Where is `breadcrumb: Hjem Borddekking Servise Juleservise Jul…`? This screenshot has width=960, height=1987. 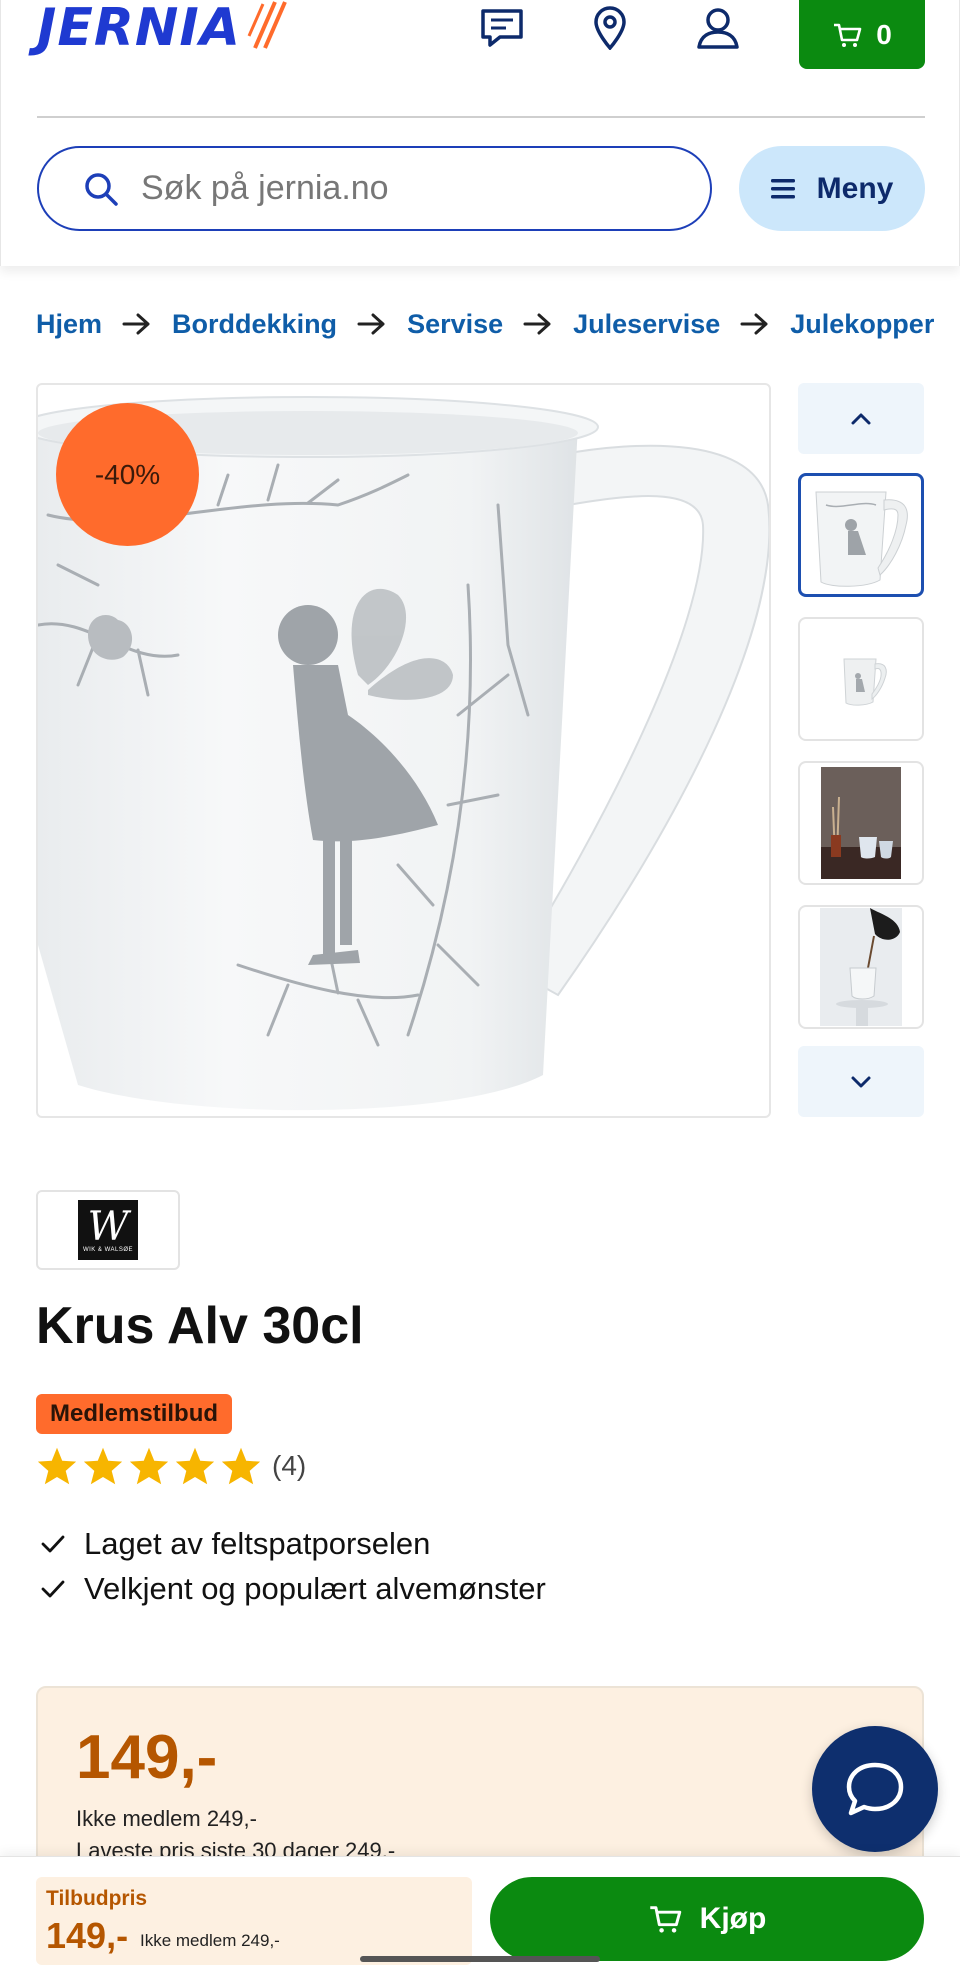
breadcrumb: Hjem Borddekking Servise Juleservise Jul… is located at coordinates (485, 324).